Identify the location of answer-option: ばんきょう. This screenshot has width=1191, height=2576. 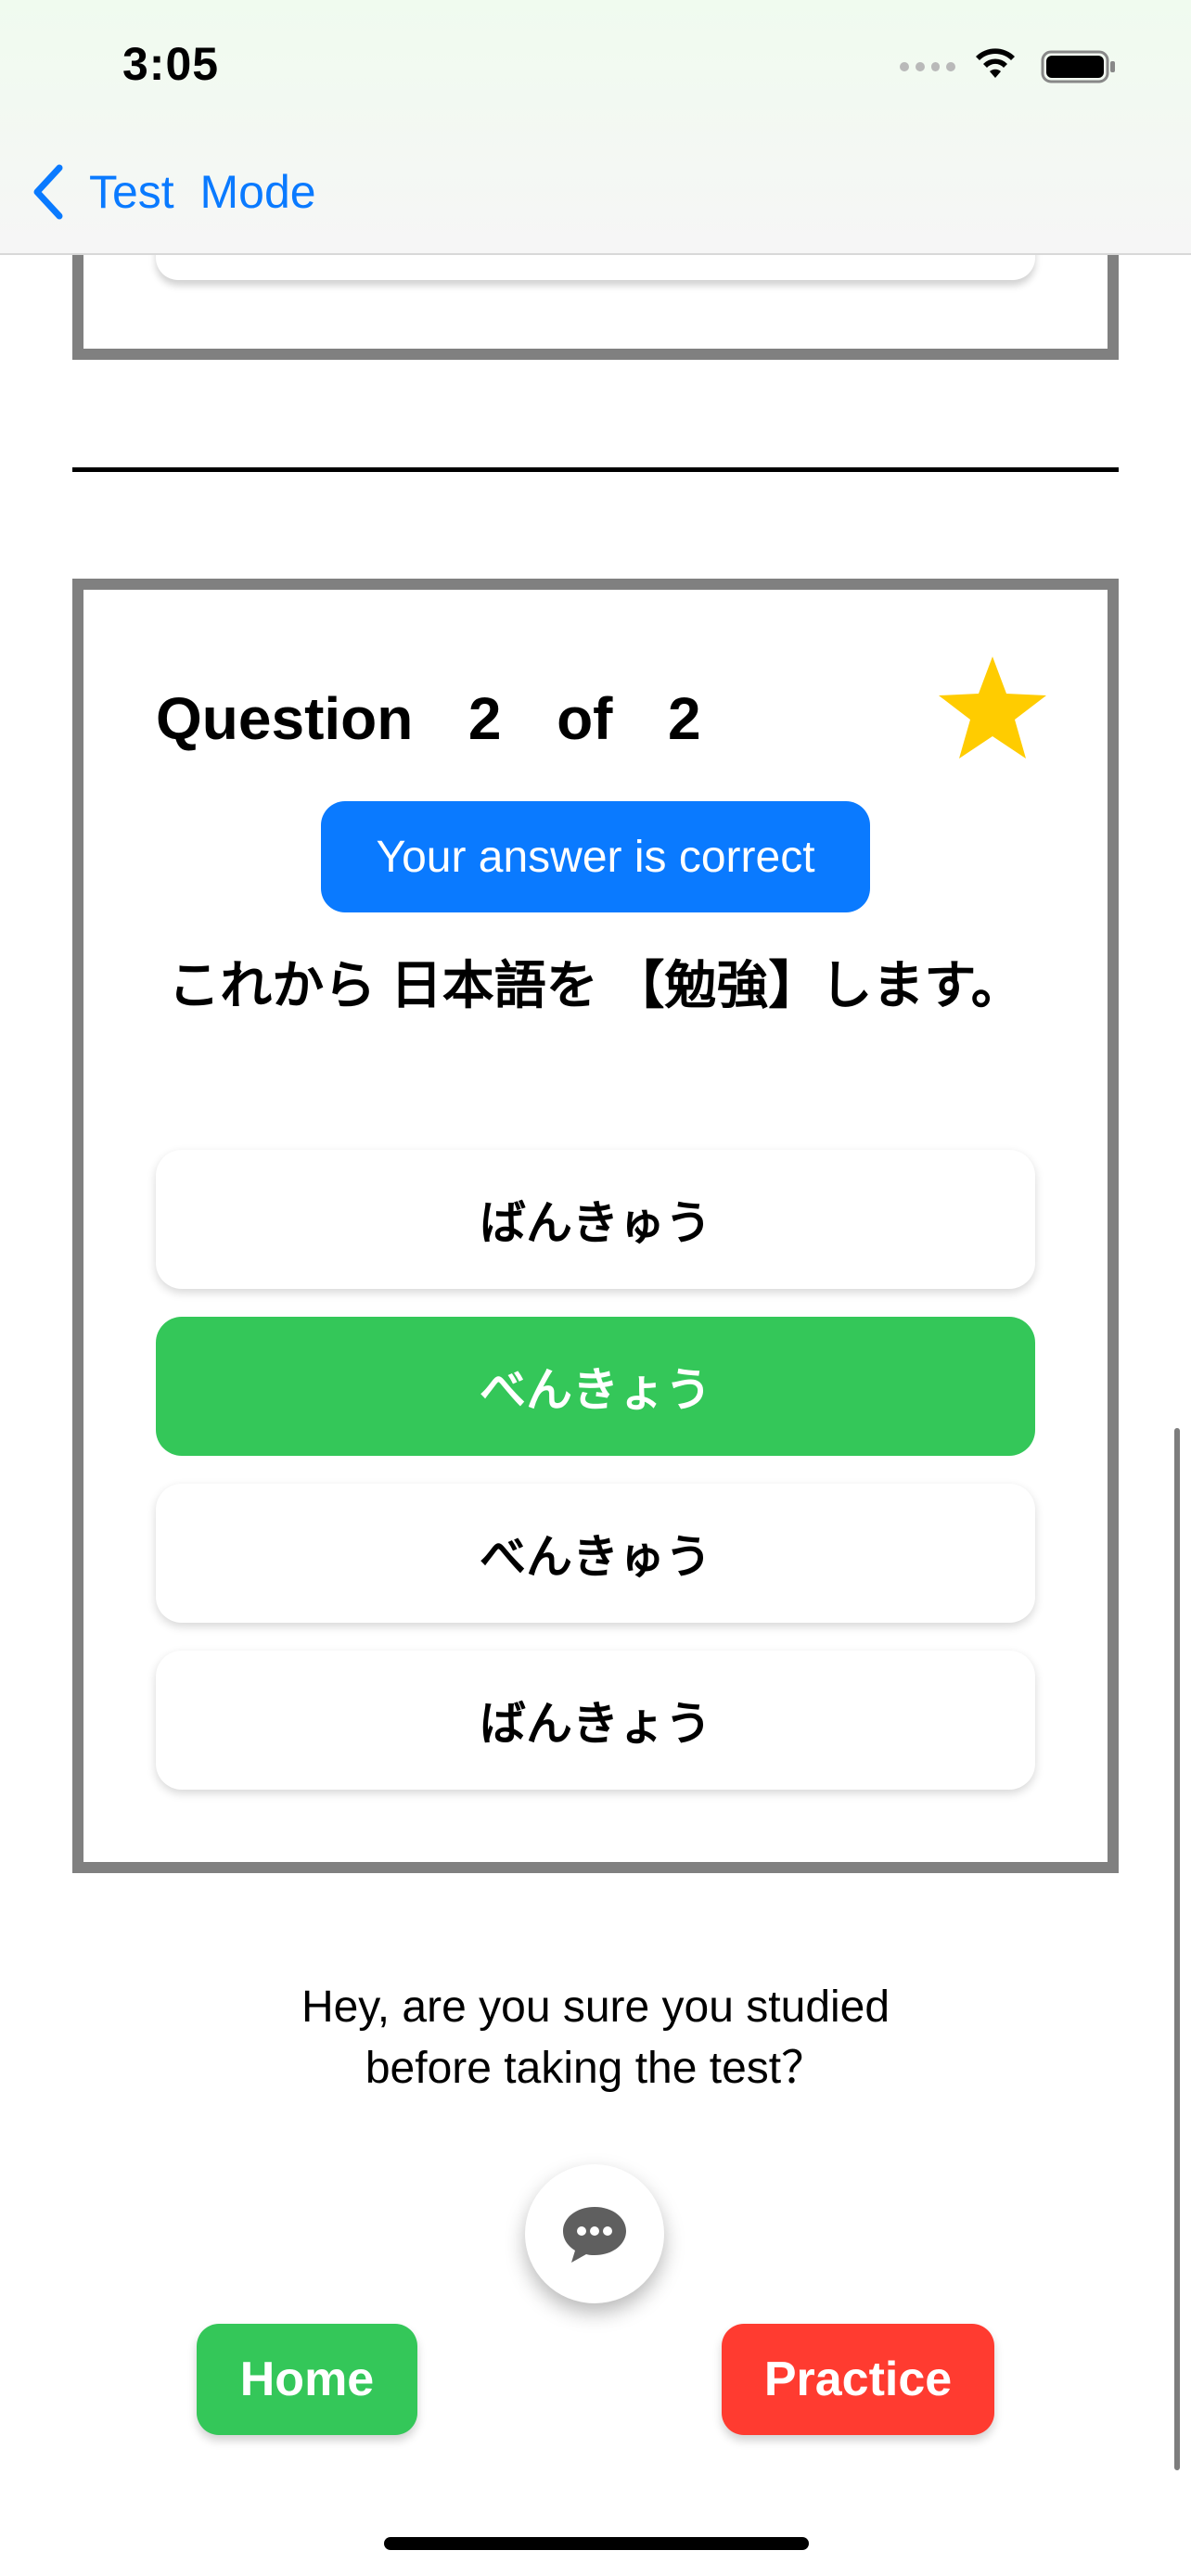
(595, 1720).